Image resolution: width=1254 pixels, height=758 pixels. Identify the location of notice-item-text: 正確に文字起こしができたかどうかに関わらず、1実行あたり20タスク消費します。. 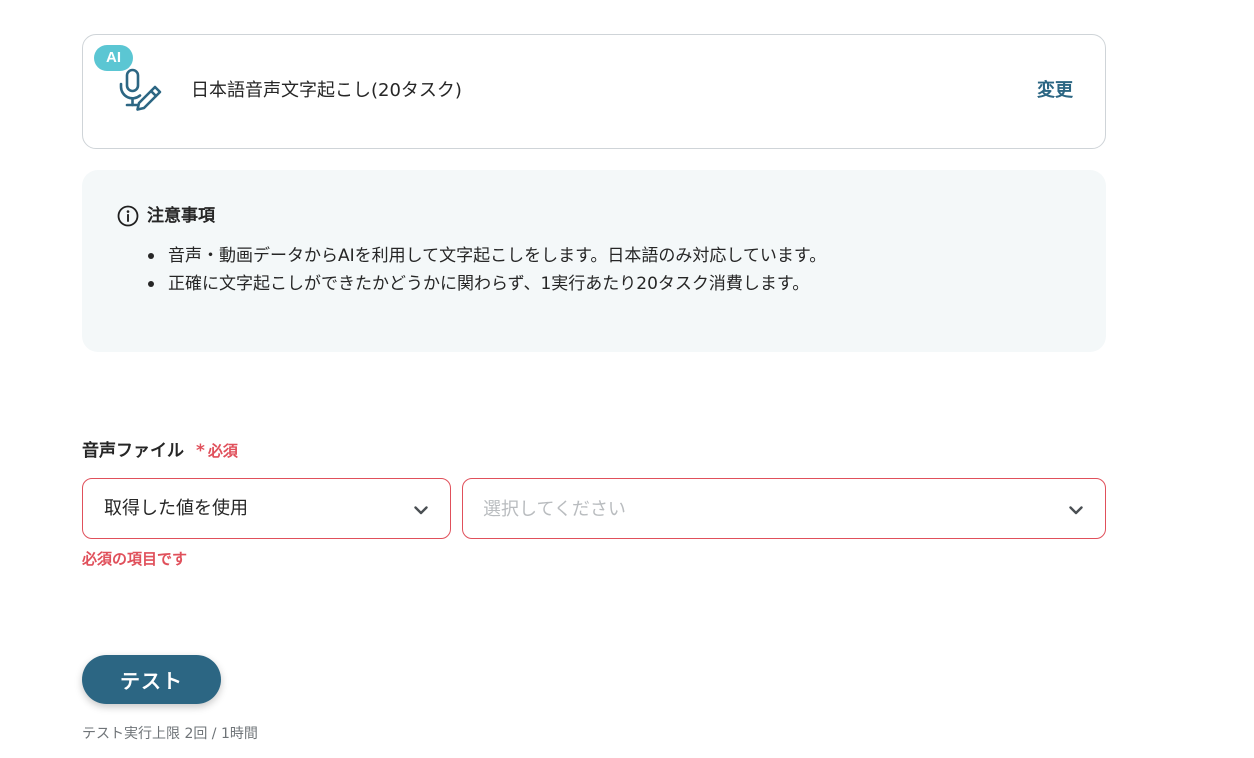
(489, 284).